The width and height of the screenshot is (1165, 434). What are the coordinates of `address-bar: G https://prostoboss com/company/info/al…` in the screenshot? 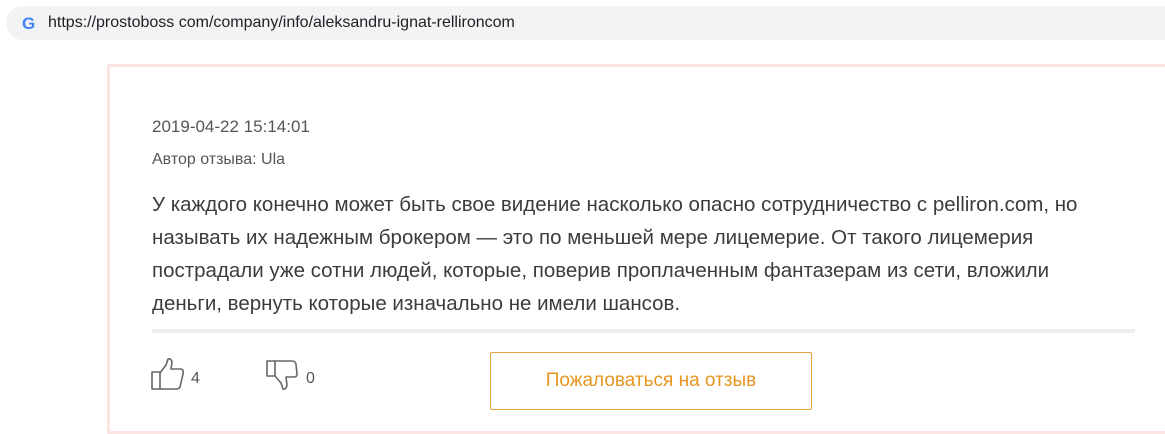 It's located at (585, 23).